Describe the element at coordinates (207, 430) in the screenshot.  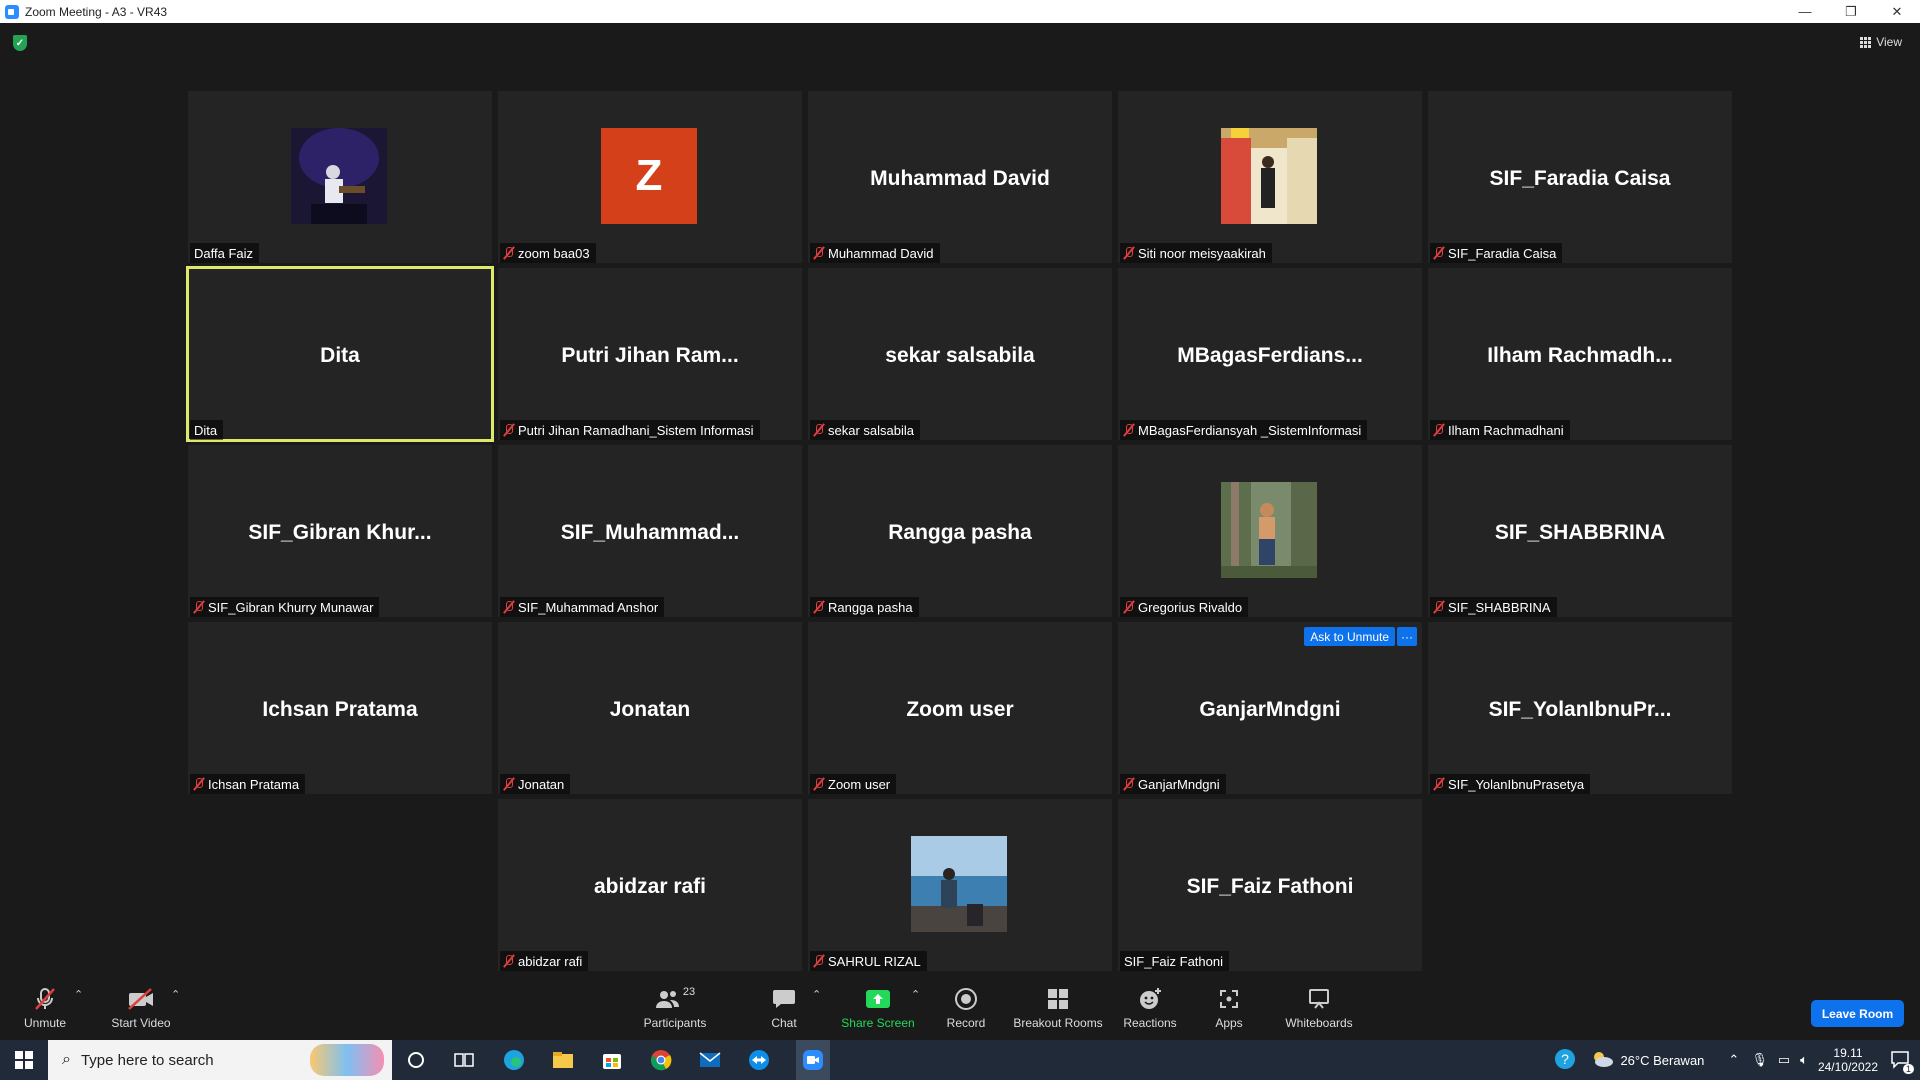
I see `participant-name-label: Dita` at that location.